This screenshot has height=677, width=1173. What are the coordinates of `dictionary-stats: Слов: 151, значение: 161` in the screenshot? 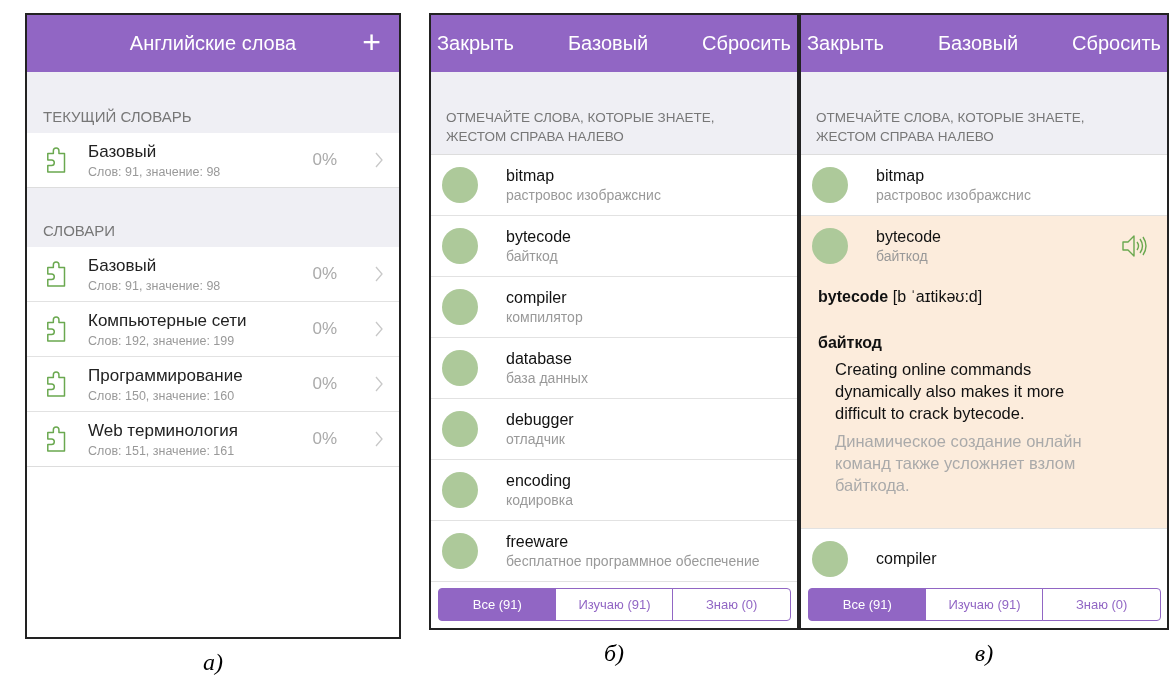 It's located at (162, 450).